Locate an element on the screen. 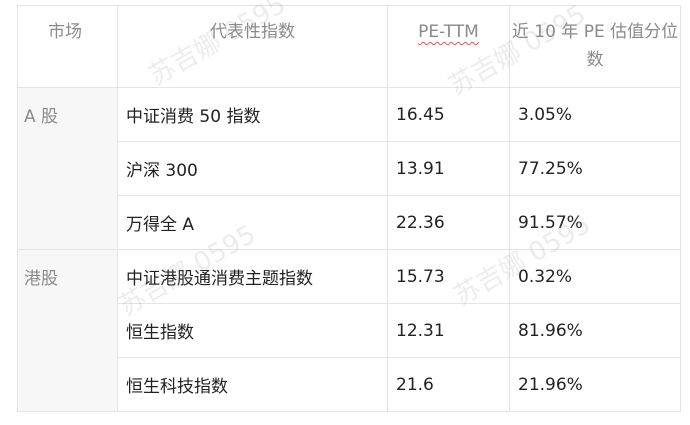 The image size is (690, 425). pe-cell: 12.31 is located at coordinates (448, 330).